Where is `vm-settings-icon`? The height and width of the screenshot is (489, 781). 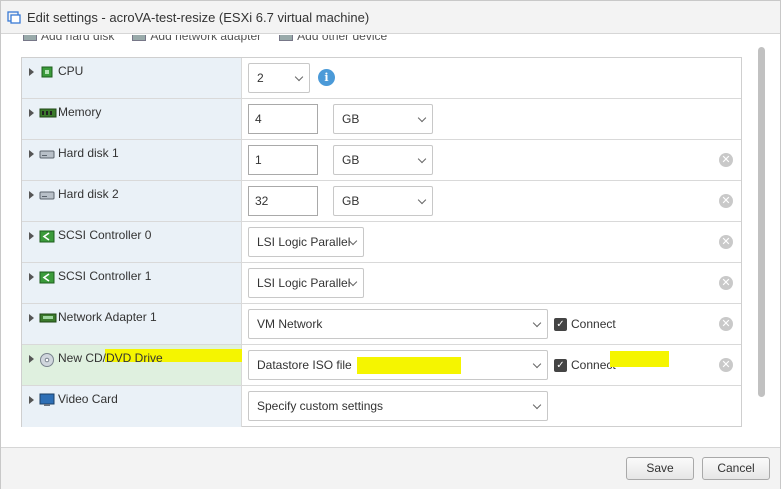
vm-settings-icon is located at coordinates (14, 17).